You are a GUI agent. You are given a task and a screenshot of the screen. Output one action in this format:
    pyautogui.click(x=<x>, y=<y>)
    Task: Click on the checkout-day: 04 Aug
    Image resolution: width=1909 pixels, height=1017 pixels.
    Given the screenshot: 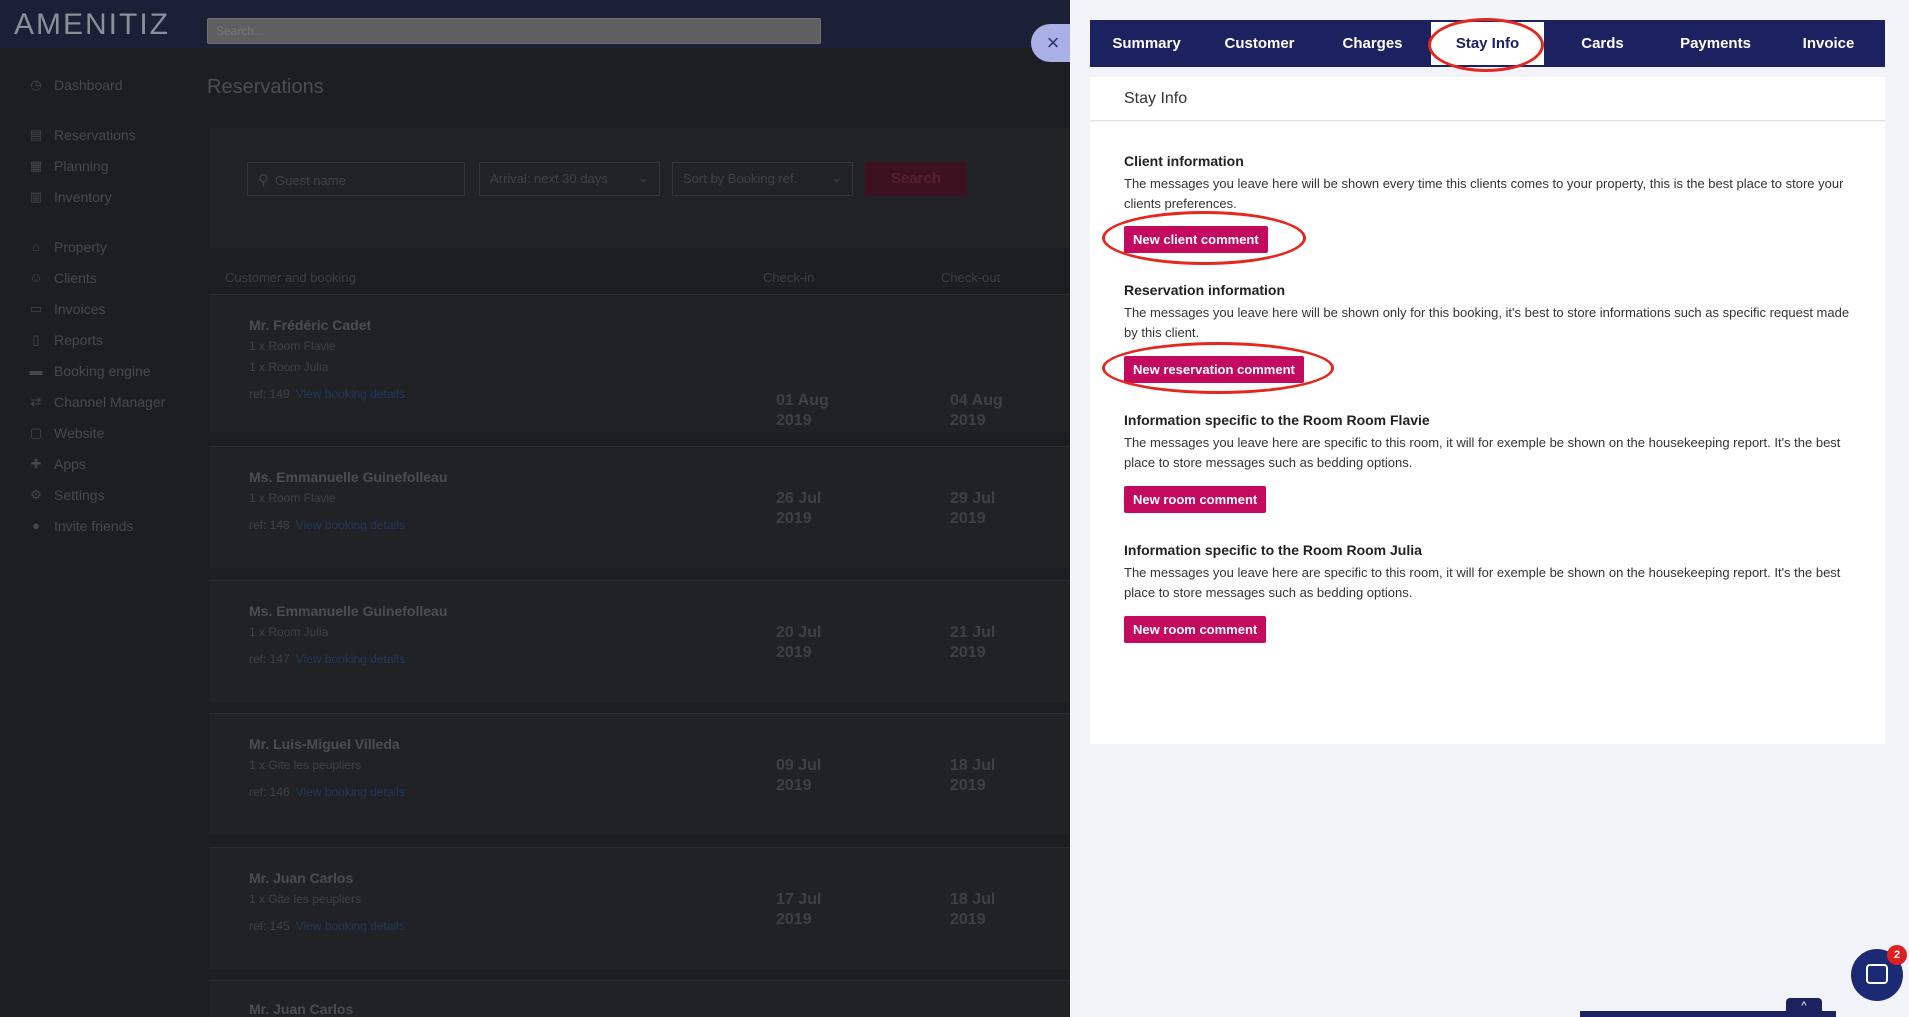 What is the action you would take?
    pyautogui.click(x=976, y=400)
    